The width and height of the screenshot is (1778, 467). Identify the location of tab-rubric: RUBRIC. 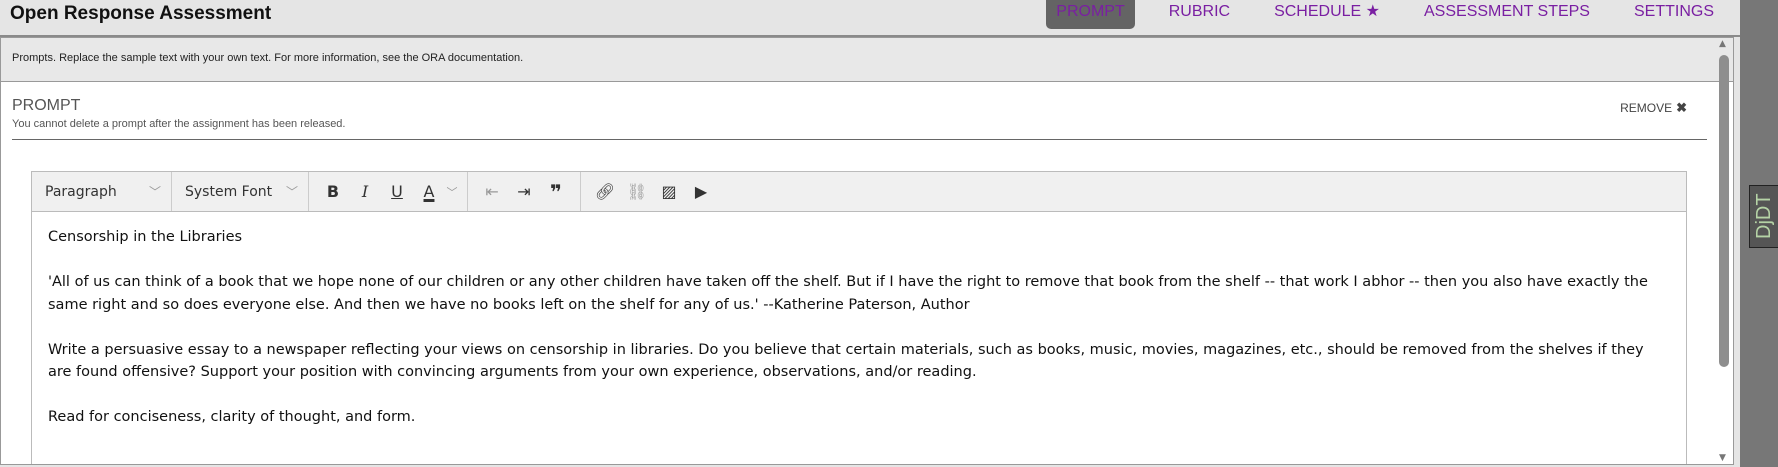
(1199, 14).